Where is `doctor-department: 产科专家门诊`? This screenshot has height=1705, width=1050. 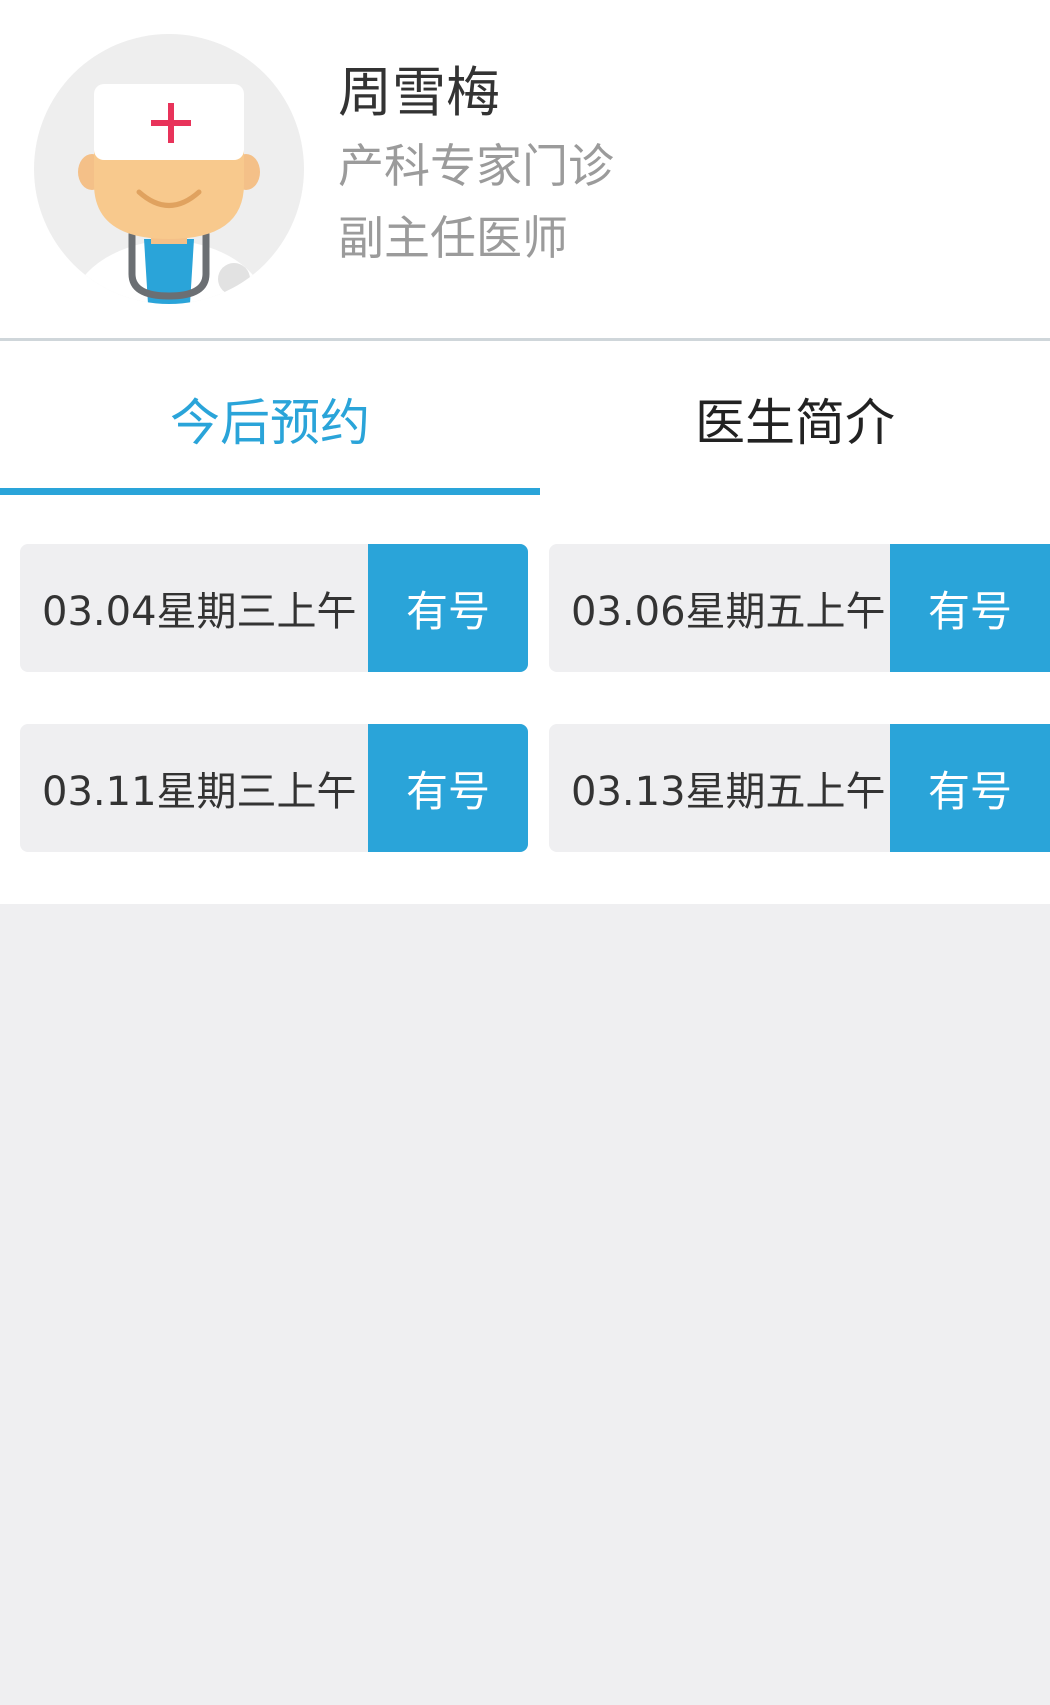
doctor-department: 产科专家门诊 is located at coordinates (476, 166).